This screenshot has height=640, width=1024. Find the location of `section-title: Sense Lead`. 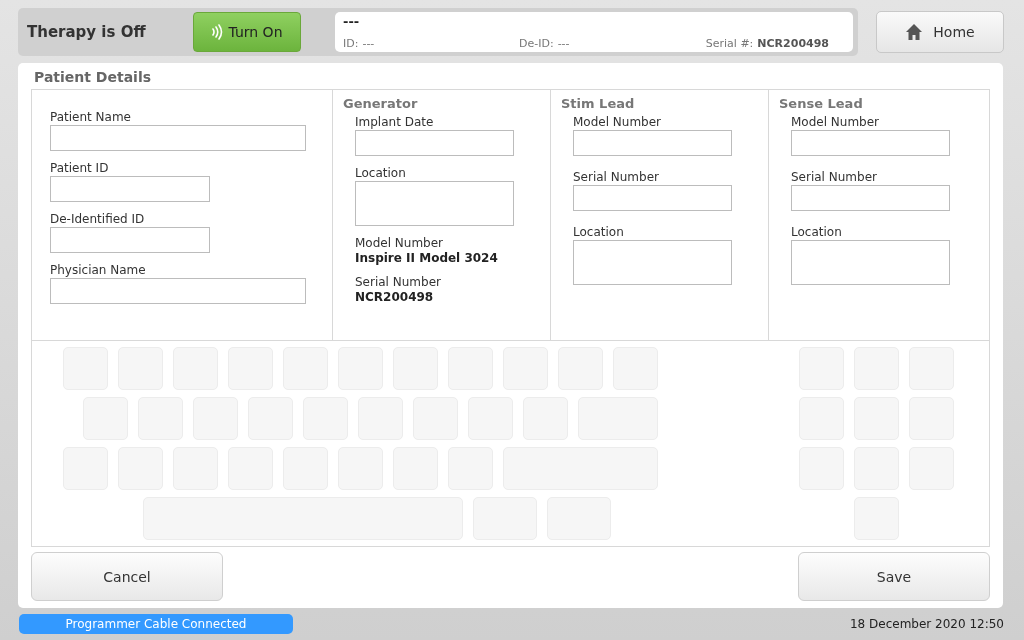

section-title: Sense Lead is located at coordinates (821, 103).